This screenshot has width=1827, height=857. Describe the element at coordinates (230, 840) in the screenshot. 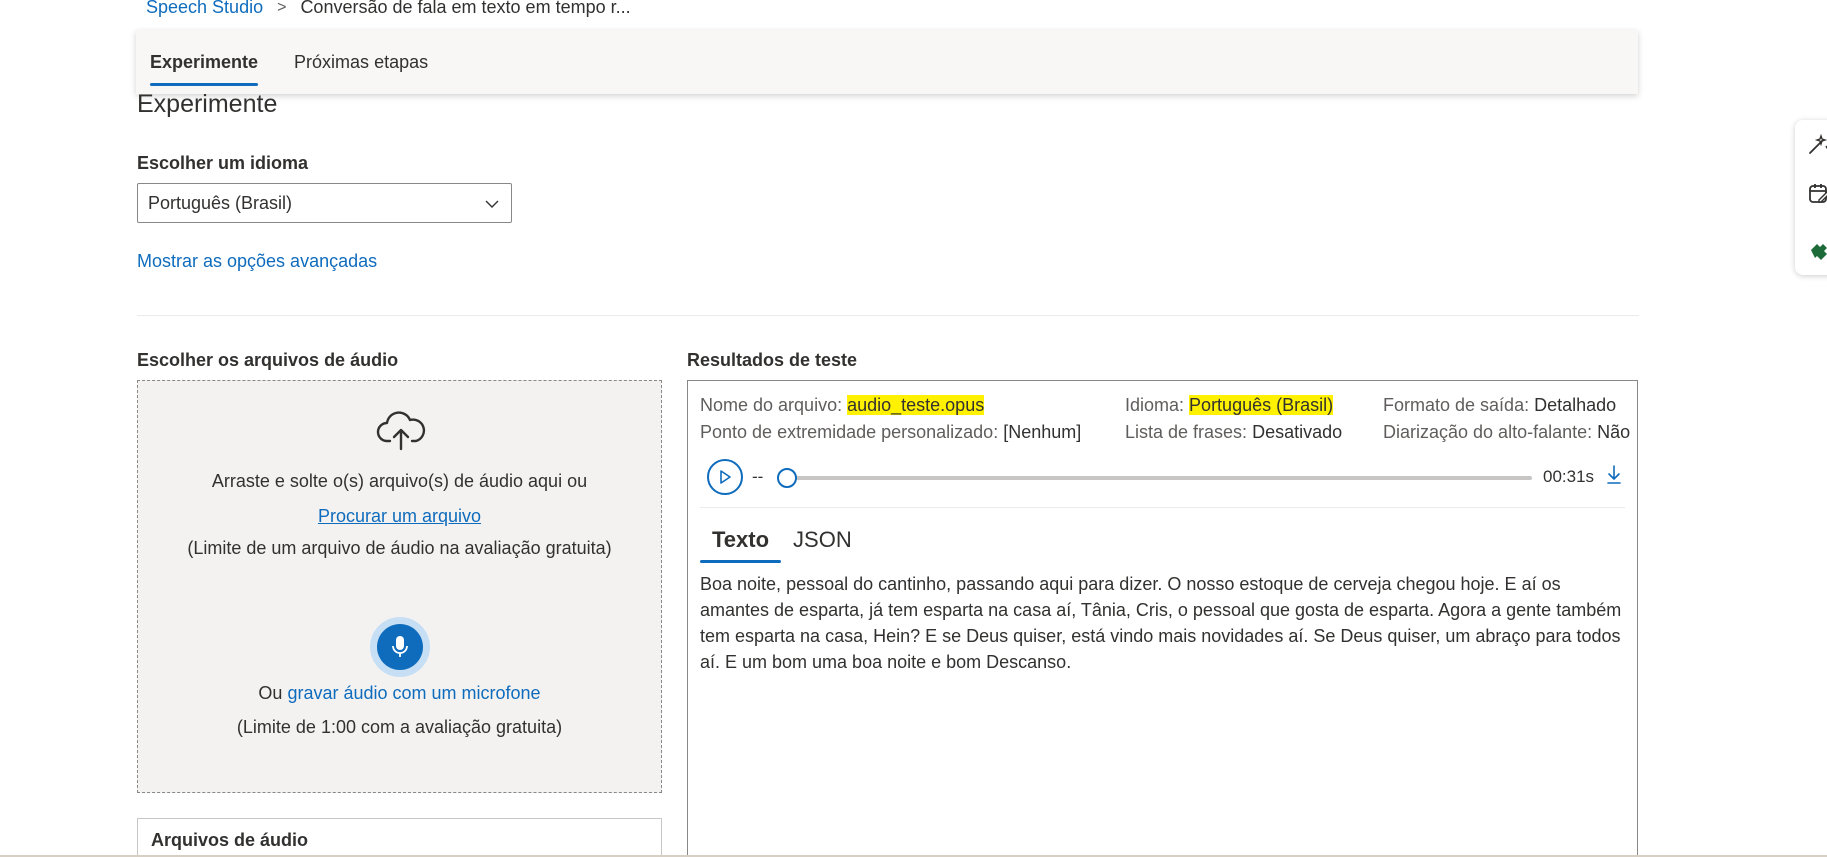

I see `audio-files-title: Arquivos de áudio` at that location.